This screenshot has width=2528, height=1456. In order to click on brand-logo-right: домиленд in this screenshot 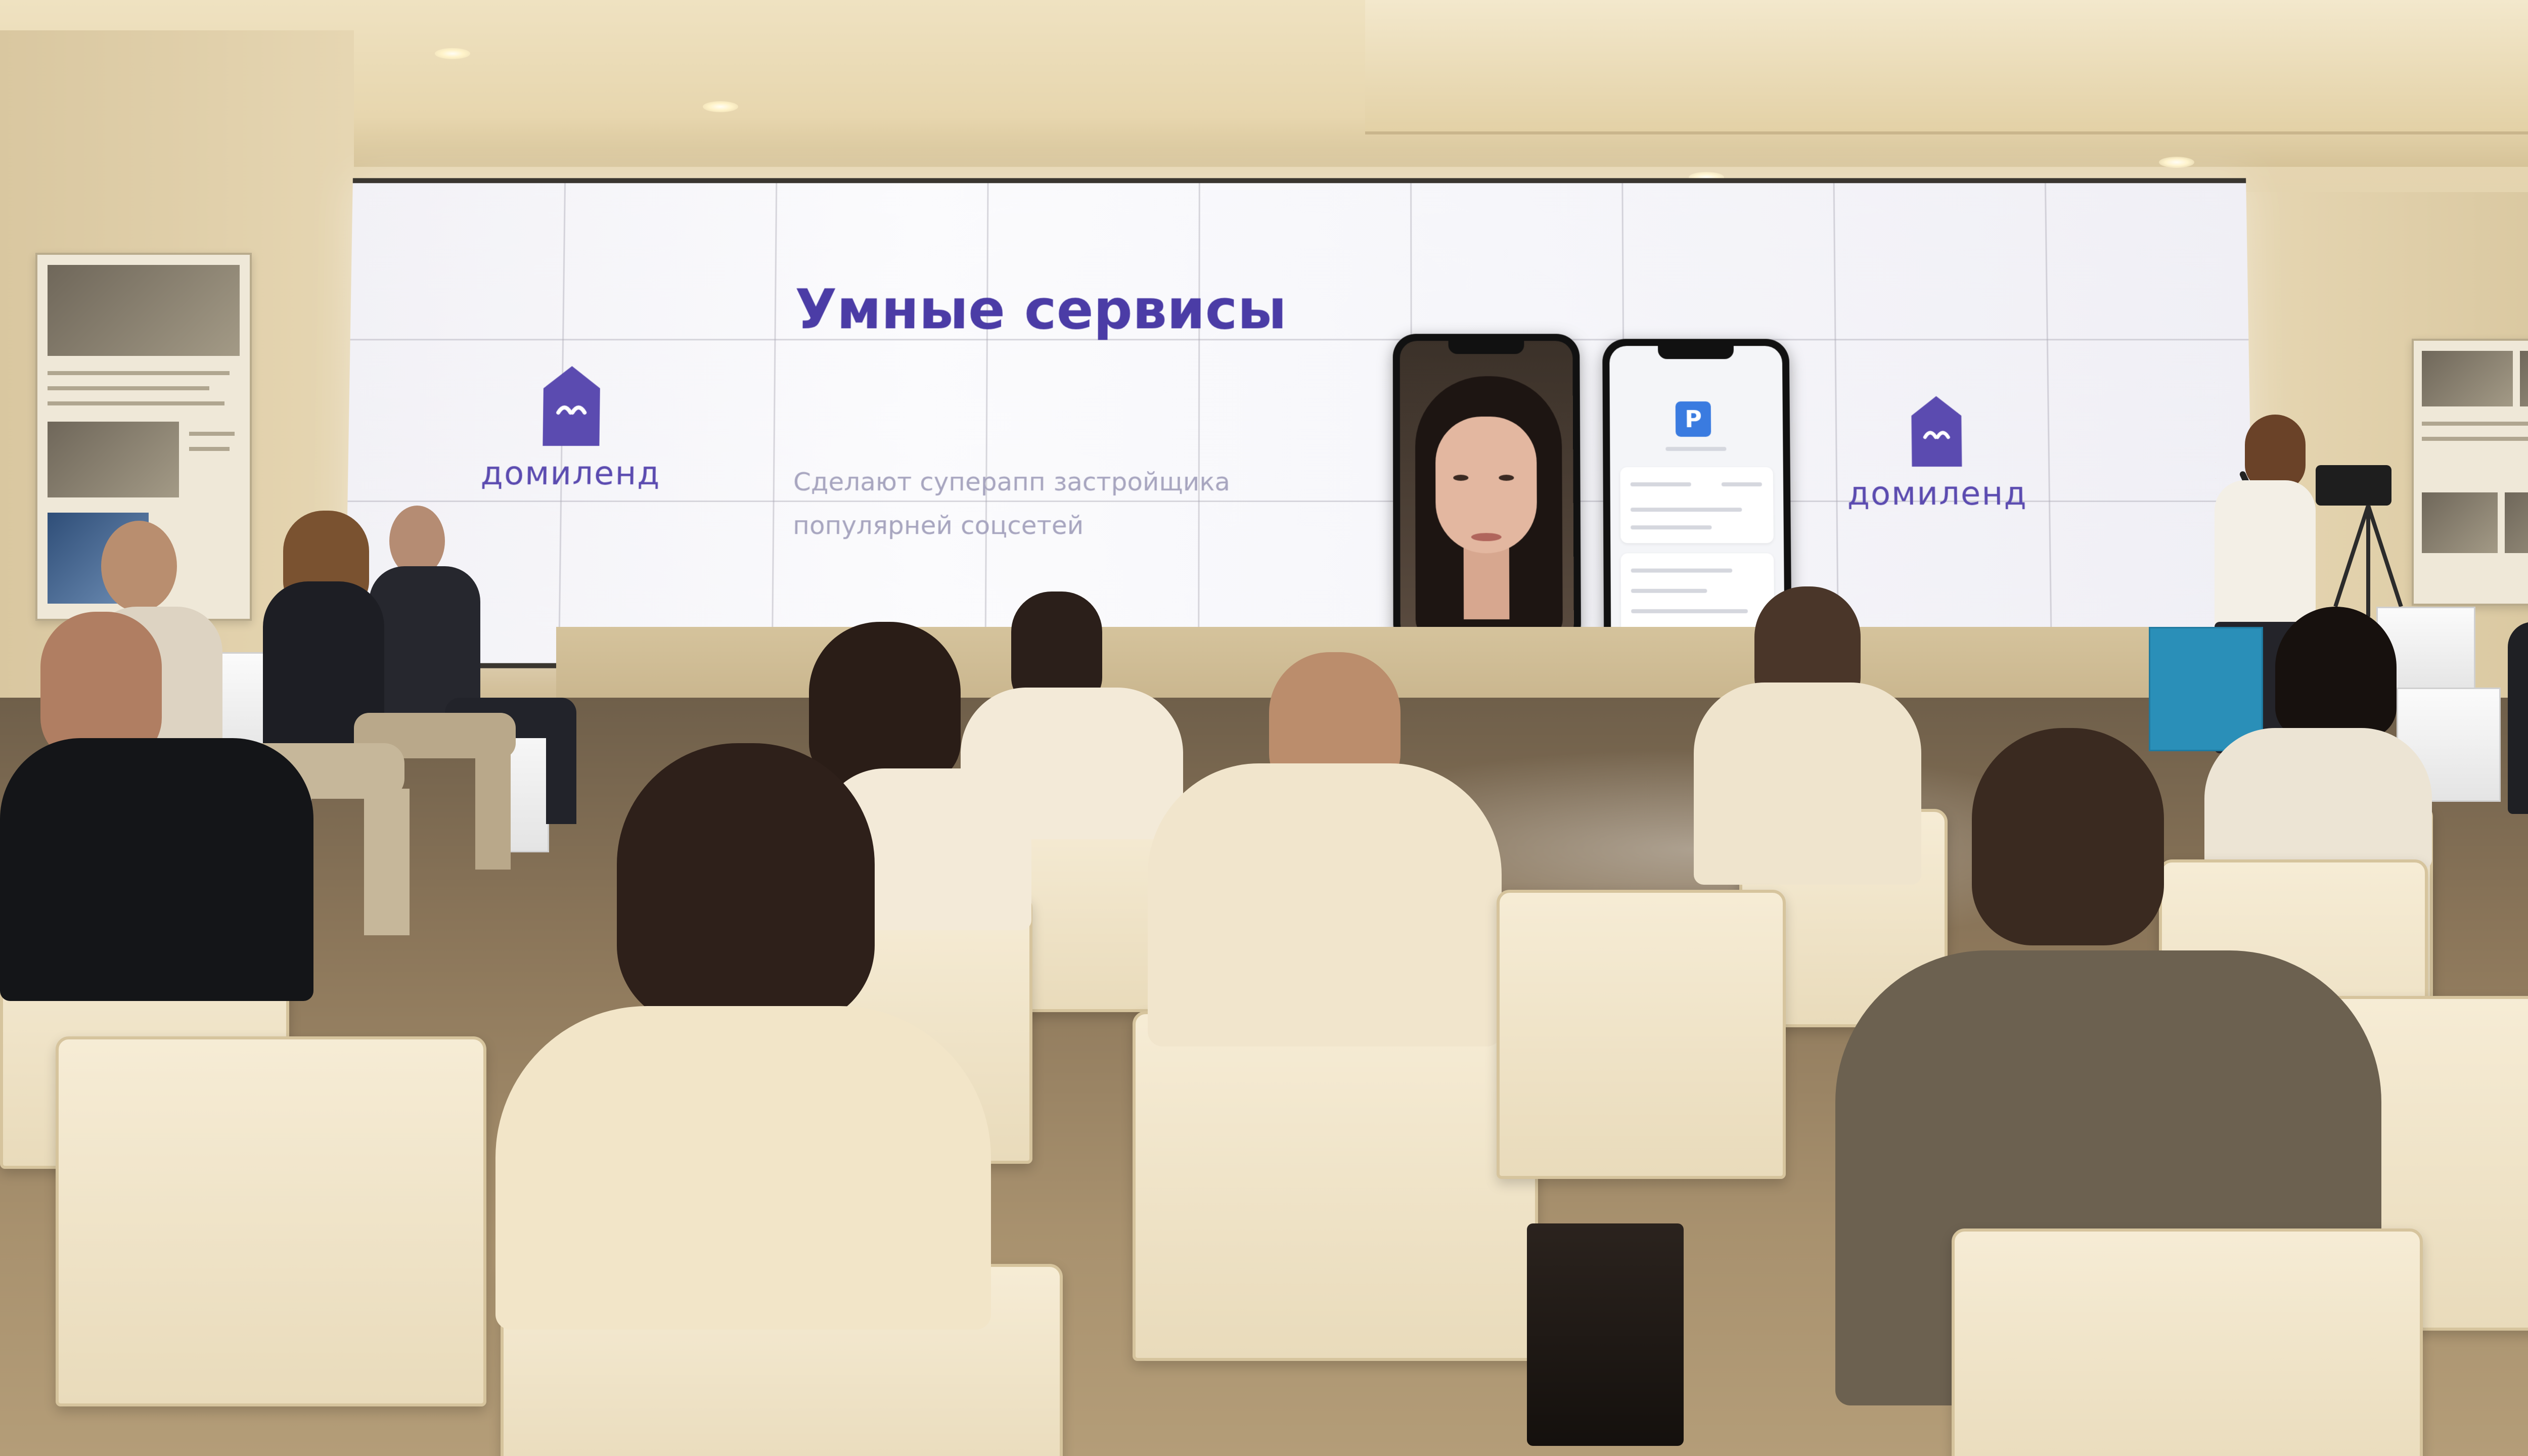, I will do `click(1937, 453)`.